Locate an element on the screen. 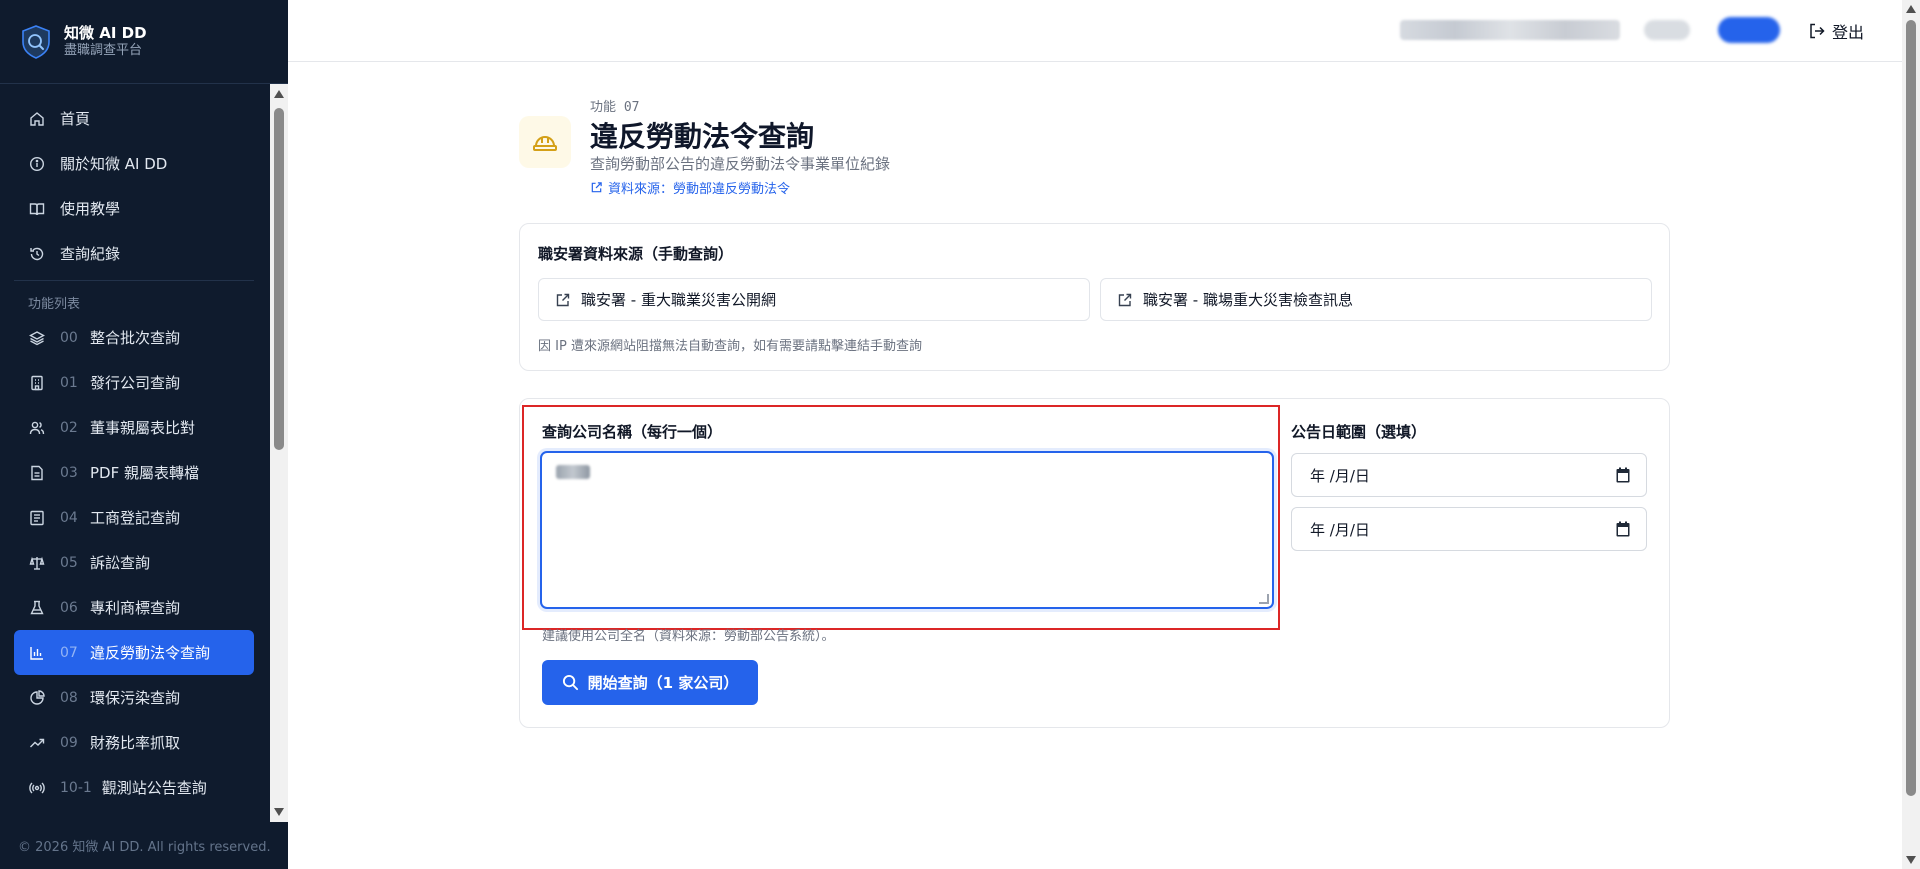  sidebar-item-pdf: 03 PDF 親屬表轉檔 is located at coordinates (134, 472).